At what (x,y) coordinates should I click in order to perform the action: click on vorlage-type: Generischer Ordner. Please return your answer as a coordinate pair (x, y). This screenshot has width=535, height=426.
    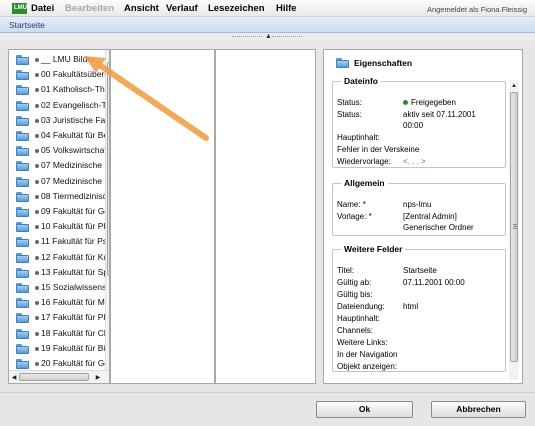
    Looking at the image, I should click on (438, 227).